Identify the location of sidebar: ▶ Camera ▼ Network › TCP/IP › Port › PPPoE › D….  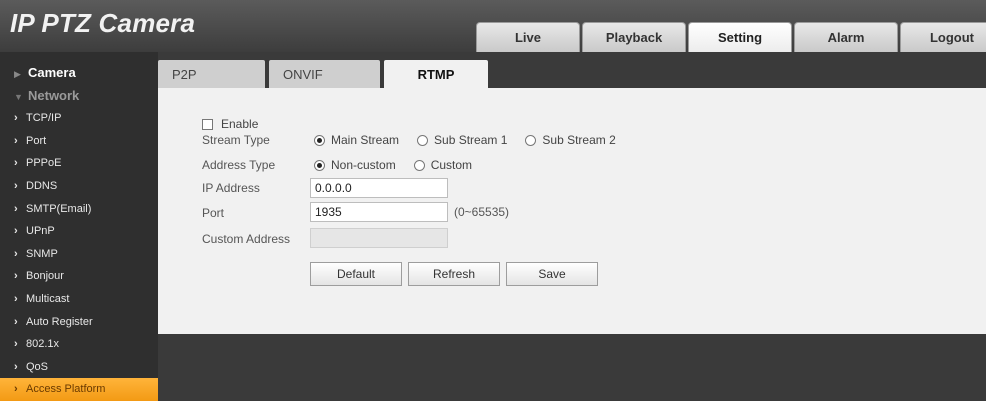
(79, 226).